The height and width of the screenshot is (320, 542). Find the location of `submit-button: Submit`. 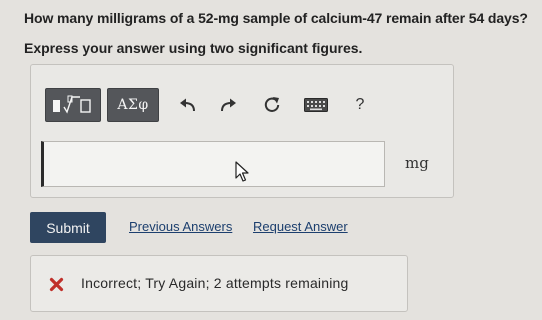

submit-button: Submit is located at coordinates (68, 227).